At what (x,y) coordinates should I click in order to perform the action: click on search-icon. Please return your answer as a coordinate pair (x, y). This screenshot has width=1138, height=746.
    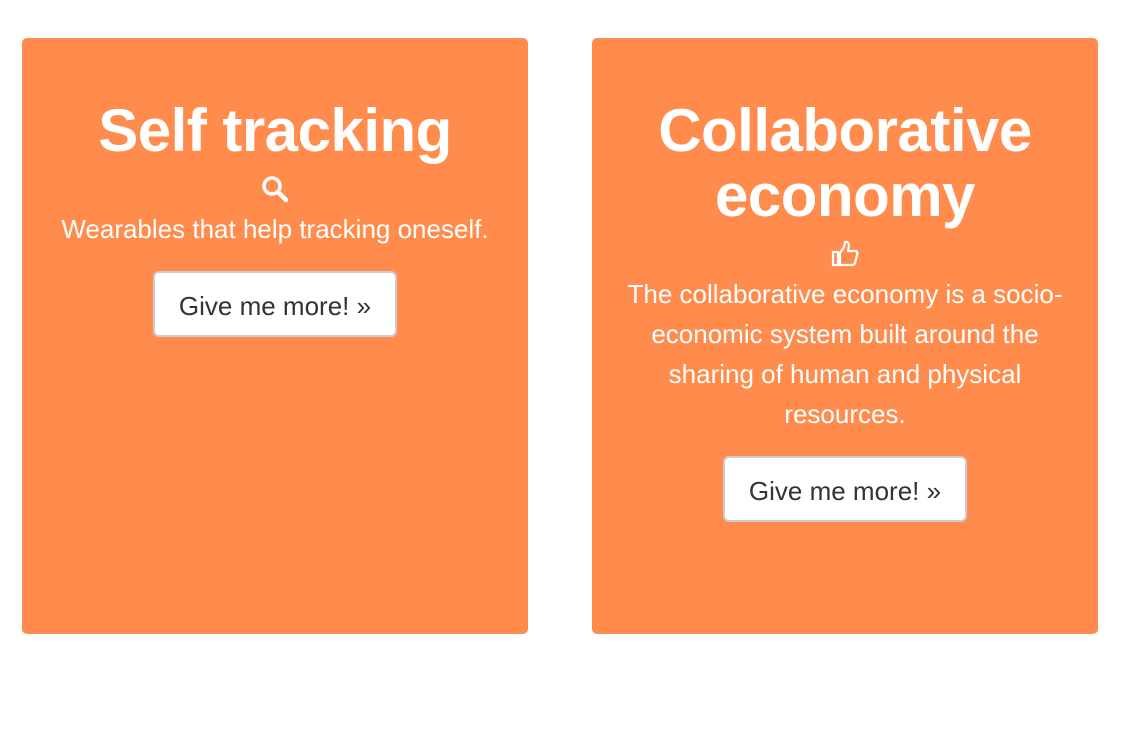
    Looking at the image, I should click on (275, 189).